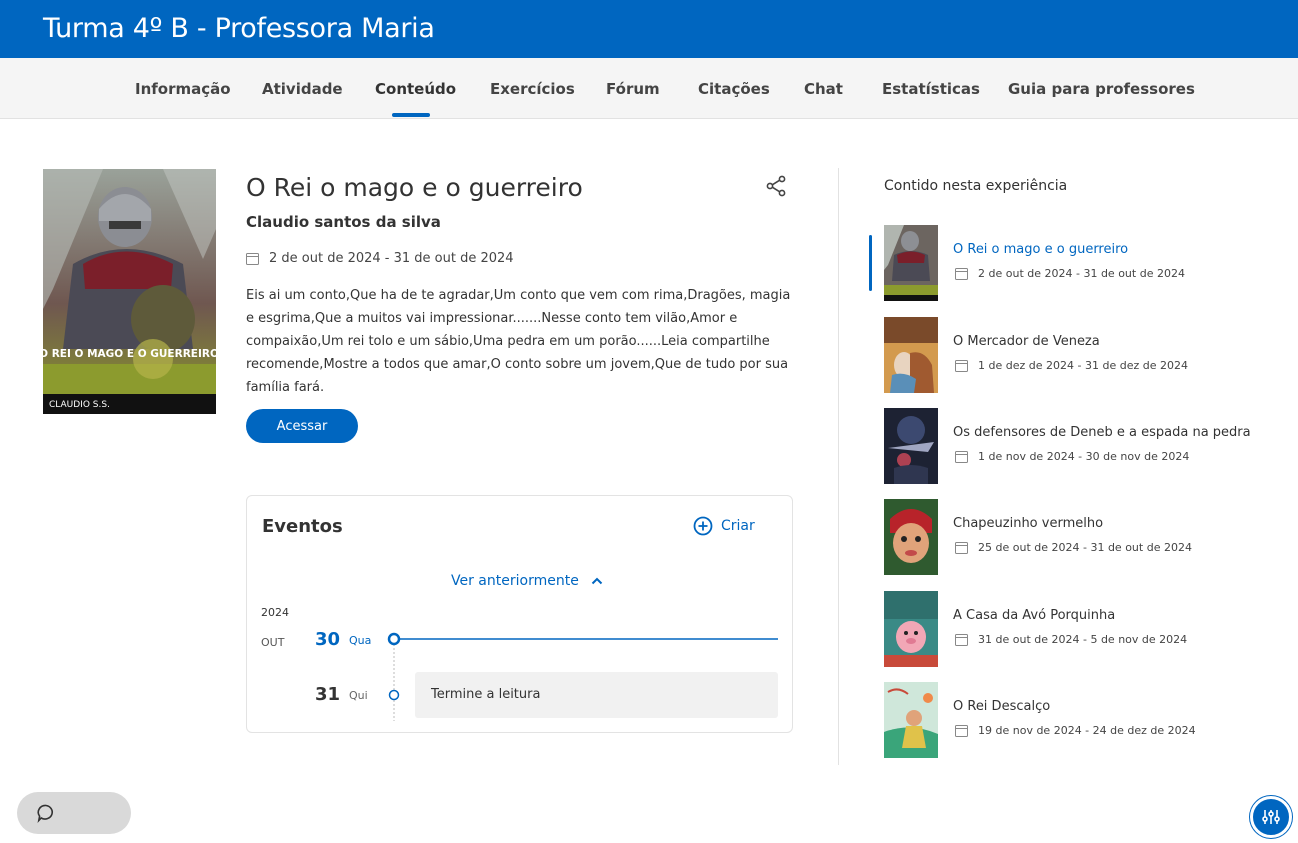  What do you see at coordinates (515, 581) in the screenshot?
I see `see-previous-label: Ver anteriormente` at bounding box center [515, 581].